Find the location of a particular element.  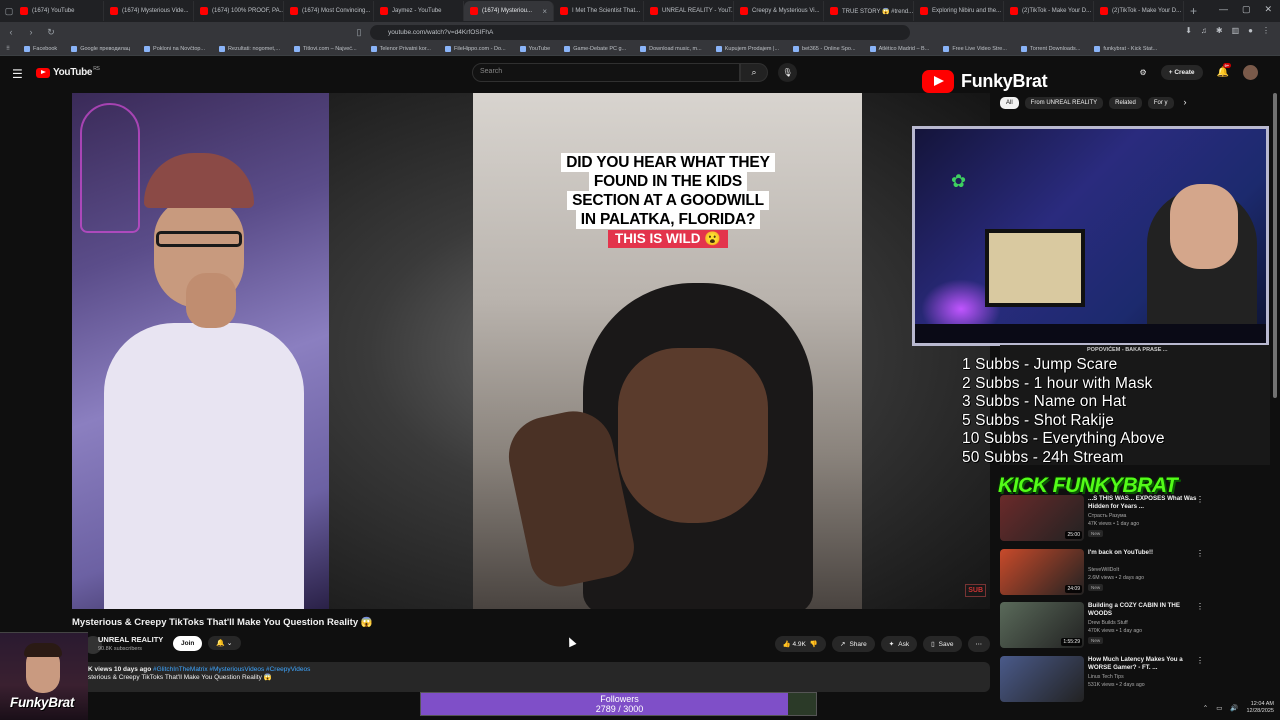

profile-icon: ● is located at coordinates (1250, 30).